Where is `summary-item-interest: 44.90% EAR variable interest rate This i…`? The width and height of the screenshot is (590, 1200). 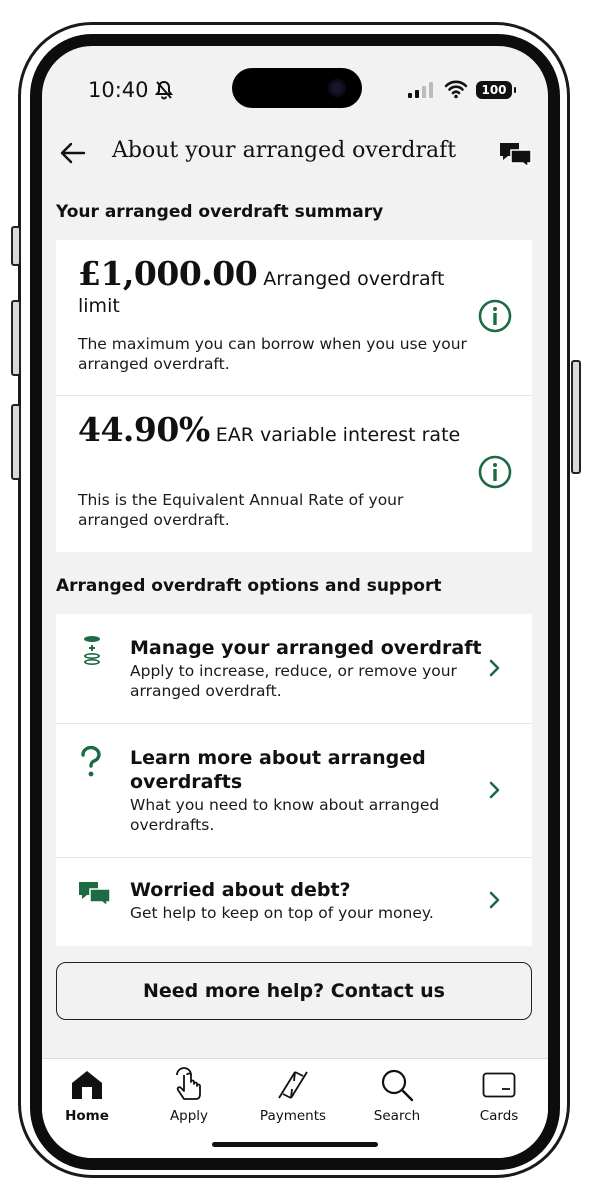
summary-item-interest: 44.90% EAR variable interest rate This i… is located at coordinates (294, 474).